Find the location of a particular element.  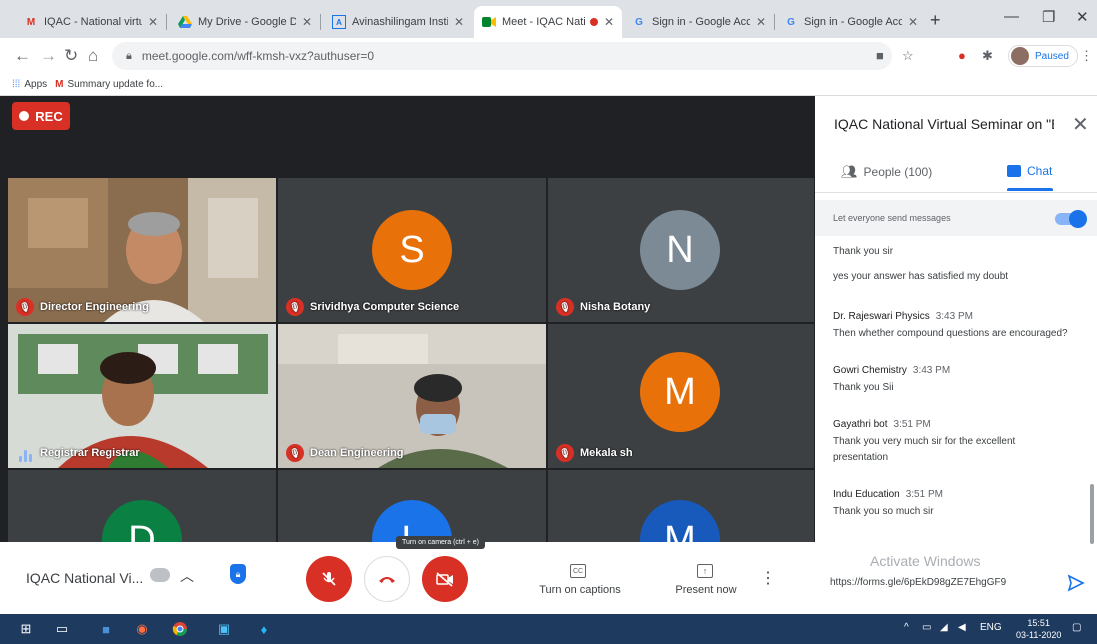

extension-icon: ● is located at coordinates (962, 55).